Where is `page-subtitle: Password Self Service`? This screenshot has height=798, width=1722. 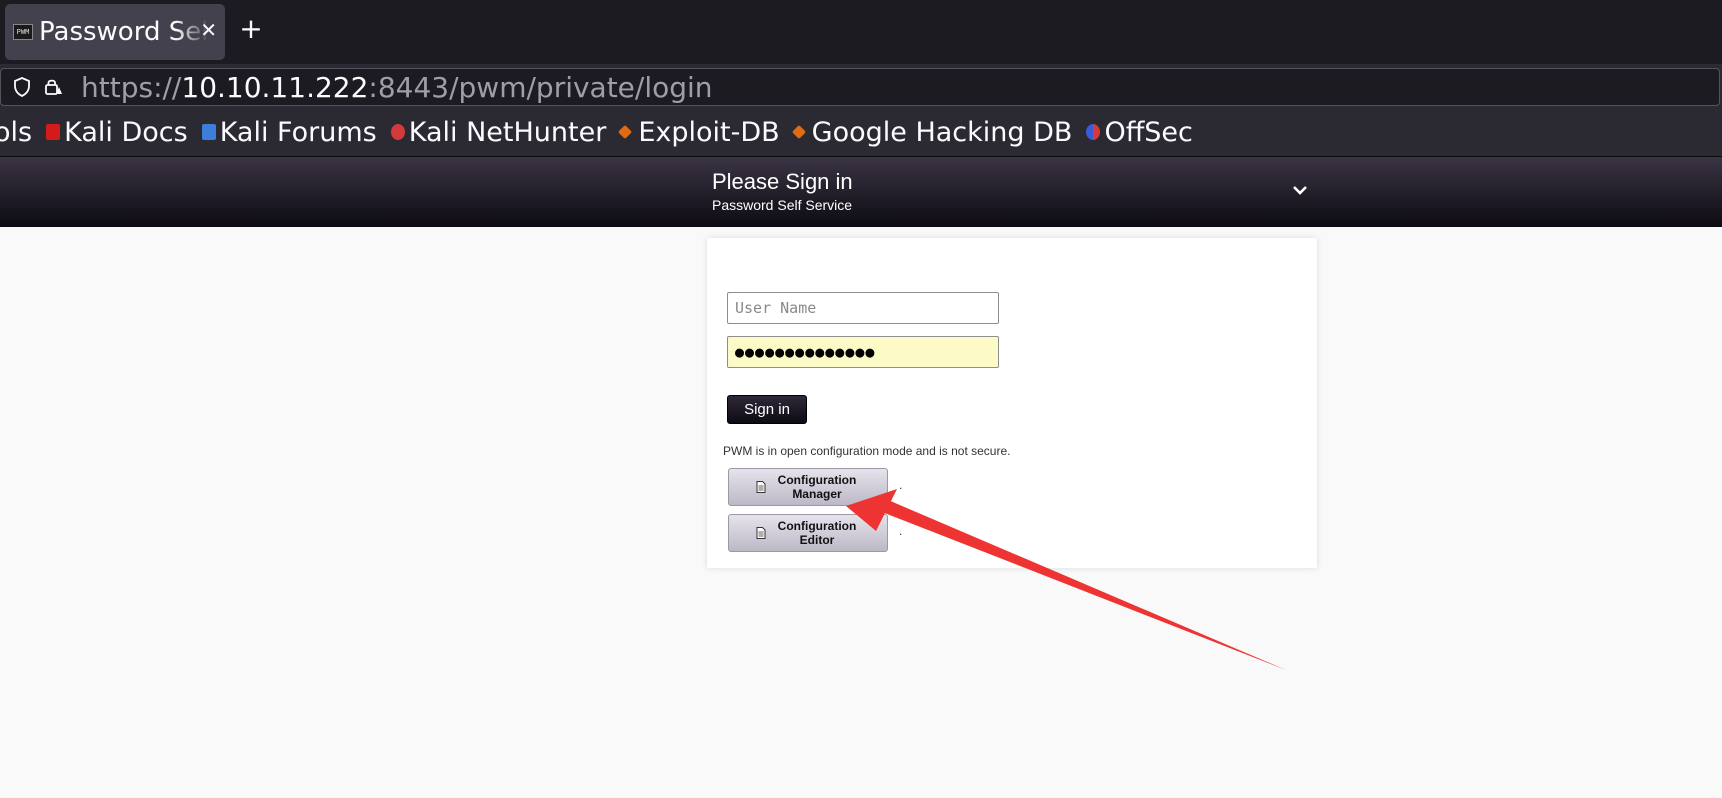 page-subtitle: Password Self Service is located at coordinates (782, 205).